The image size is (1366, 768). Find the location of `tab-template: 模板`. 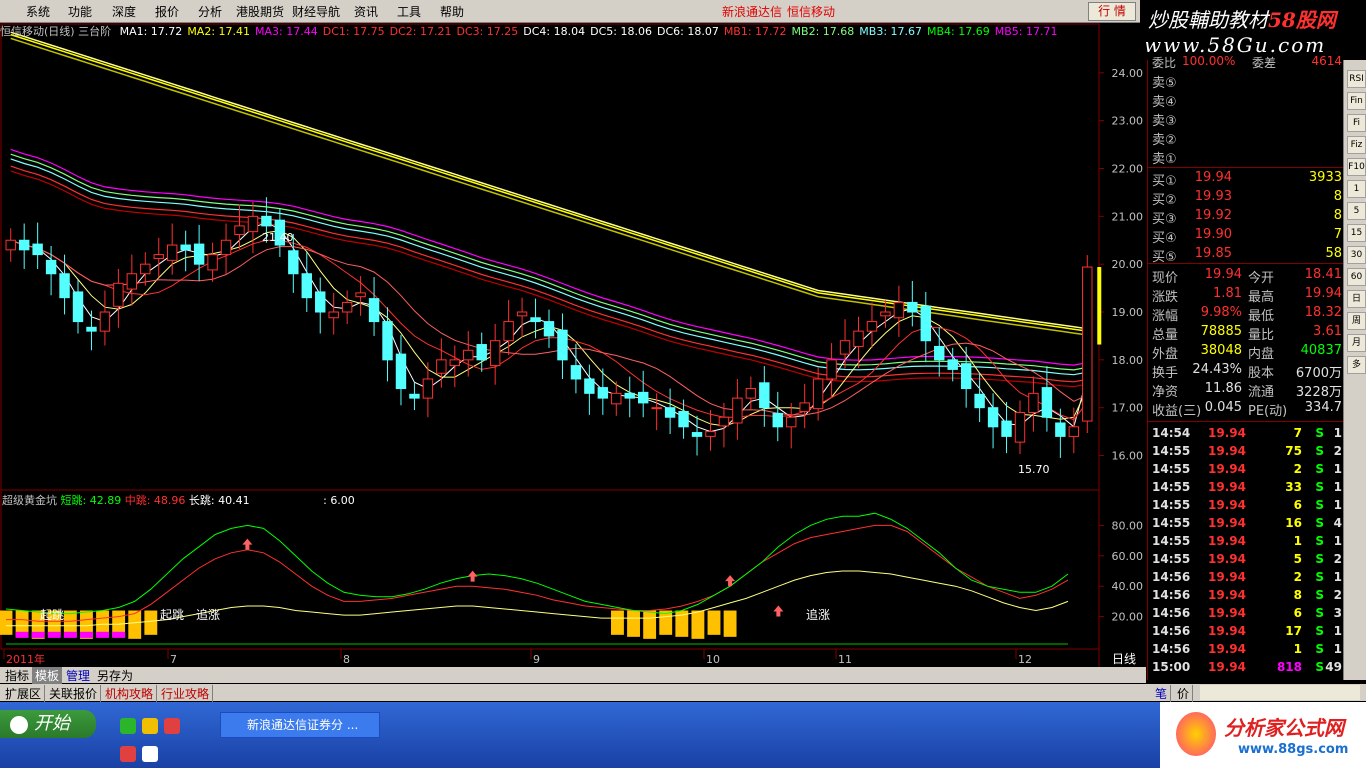

tab-template: 模板 is located at coordinates (47, 675).